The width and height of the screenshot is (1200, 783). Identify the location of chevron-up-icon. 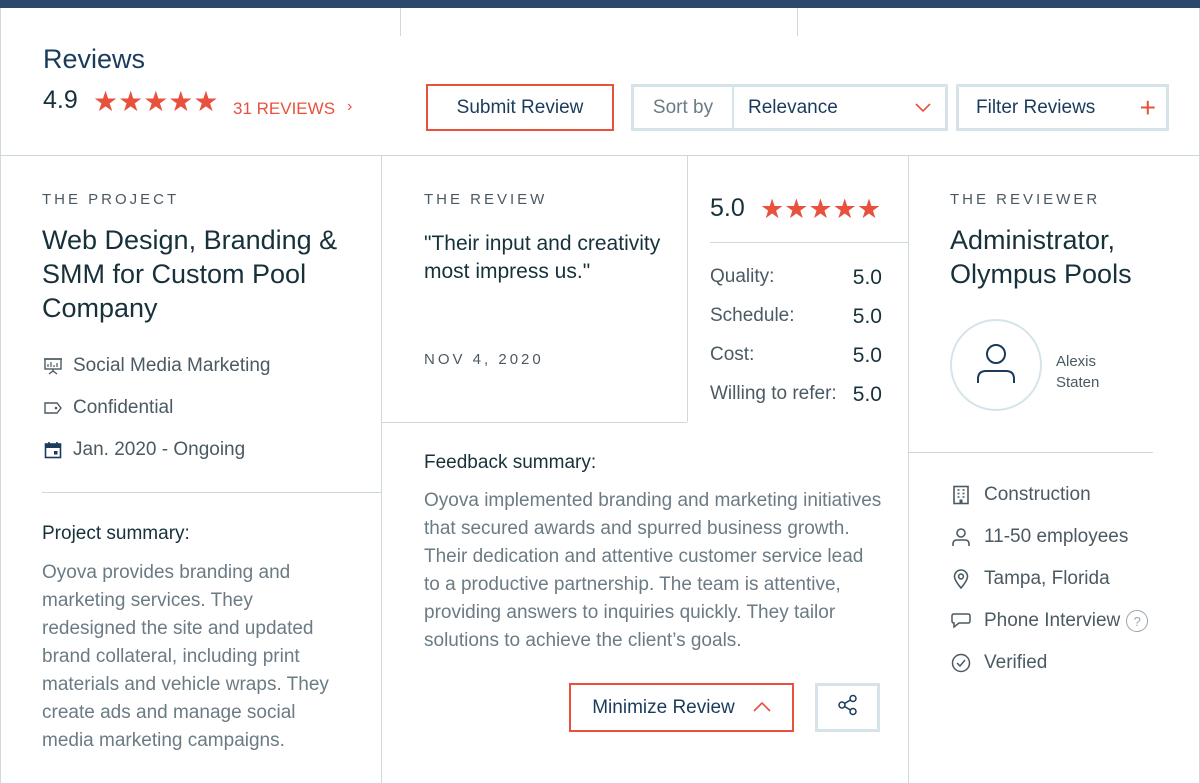
(762, 708).